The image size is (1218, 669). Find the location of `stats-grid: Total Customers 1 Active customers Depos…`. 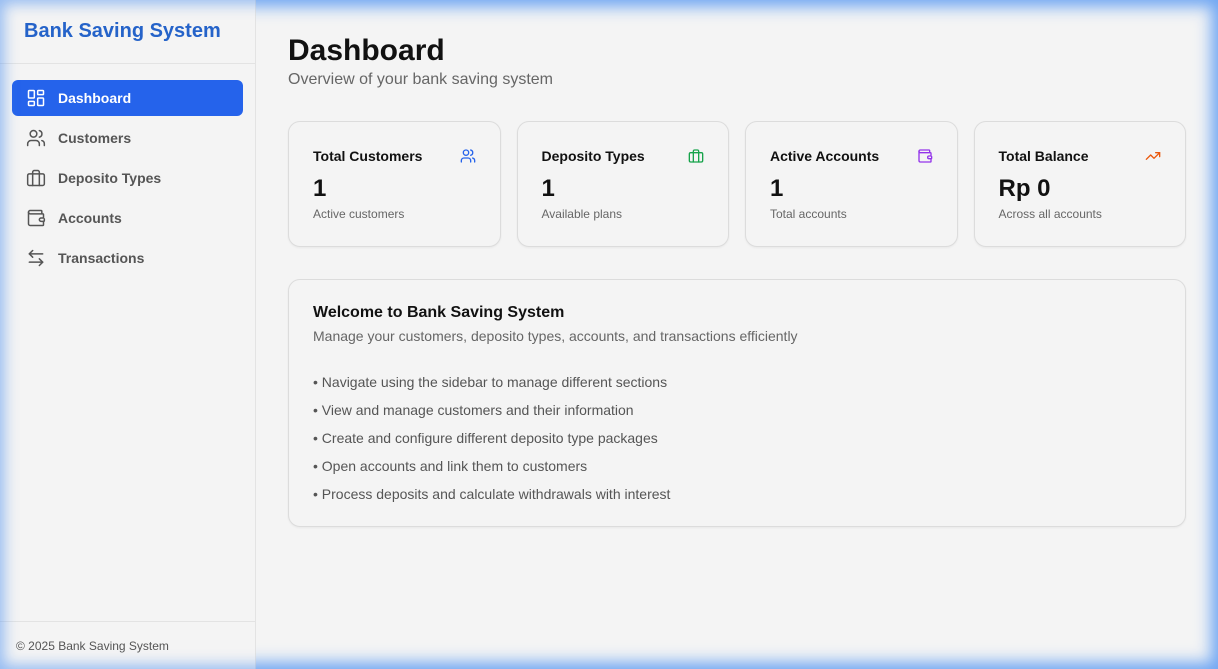

stats-grid: Total Customers 1 Active customers Depos… is located at coordinates (737, 184).